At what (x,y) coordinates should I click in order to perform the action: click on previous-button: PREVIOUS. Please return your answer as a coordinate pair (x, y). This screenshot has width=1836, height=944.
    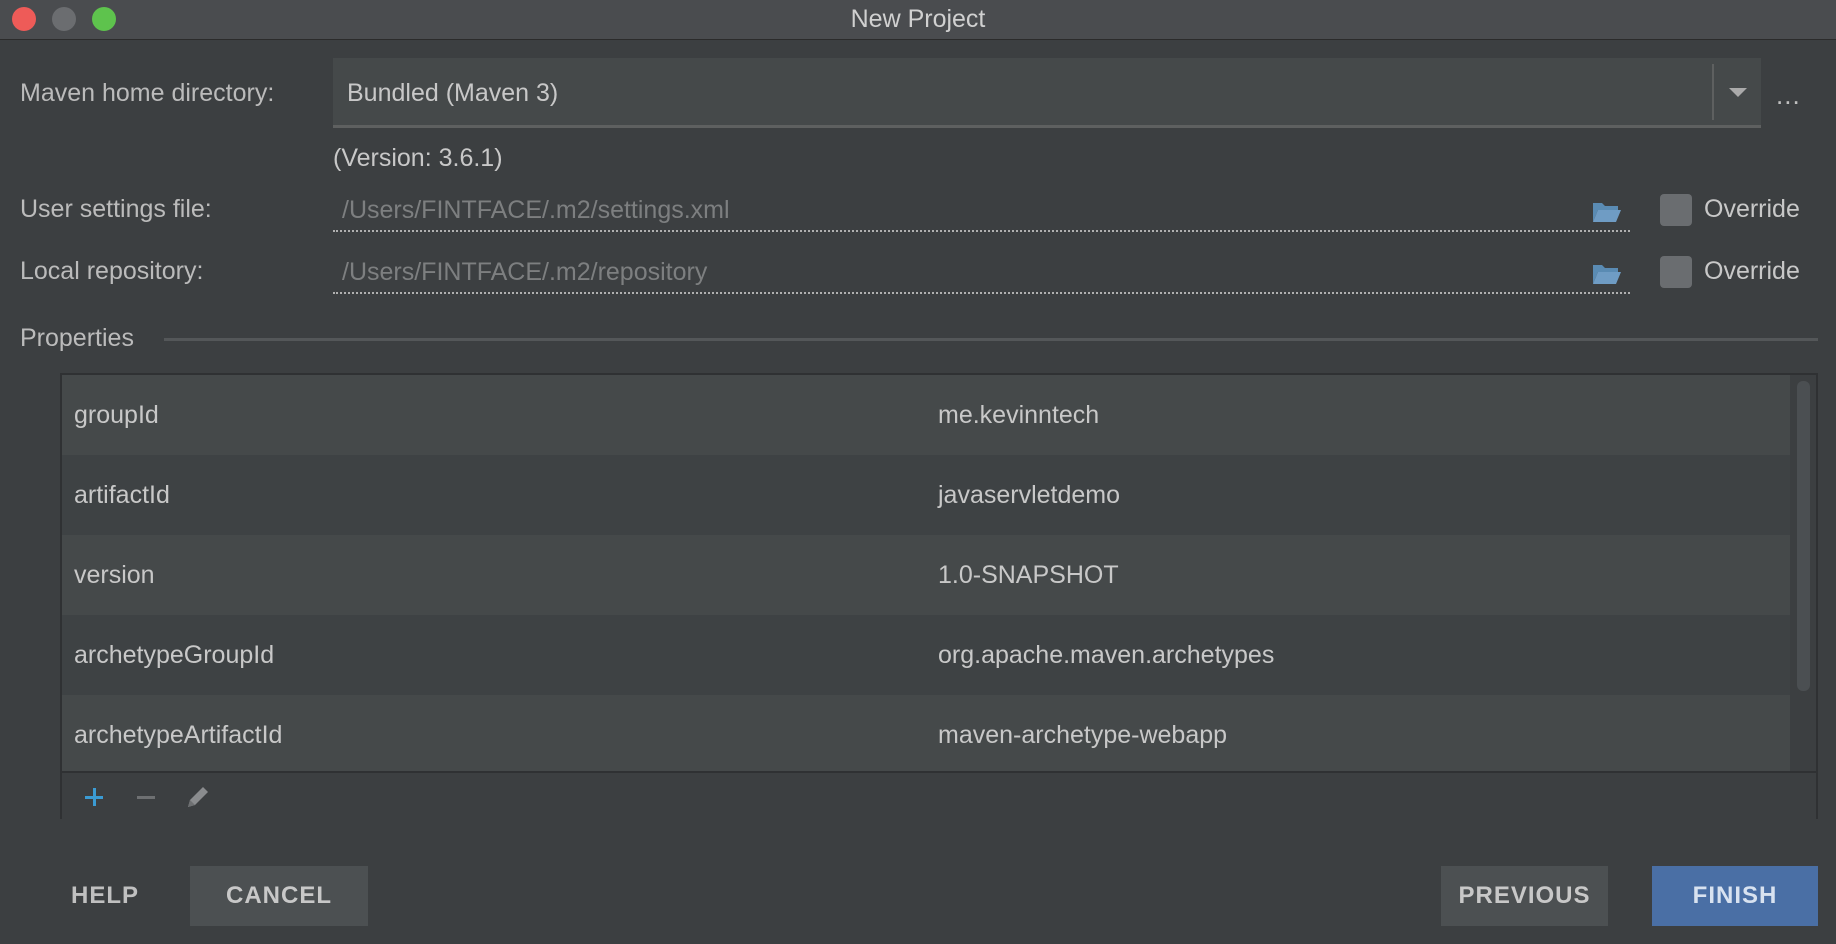
    Looking at the image, I should click on (1524, 896).